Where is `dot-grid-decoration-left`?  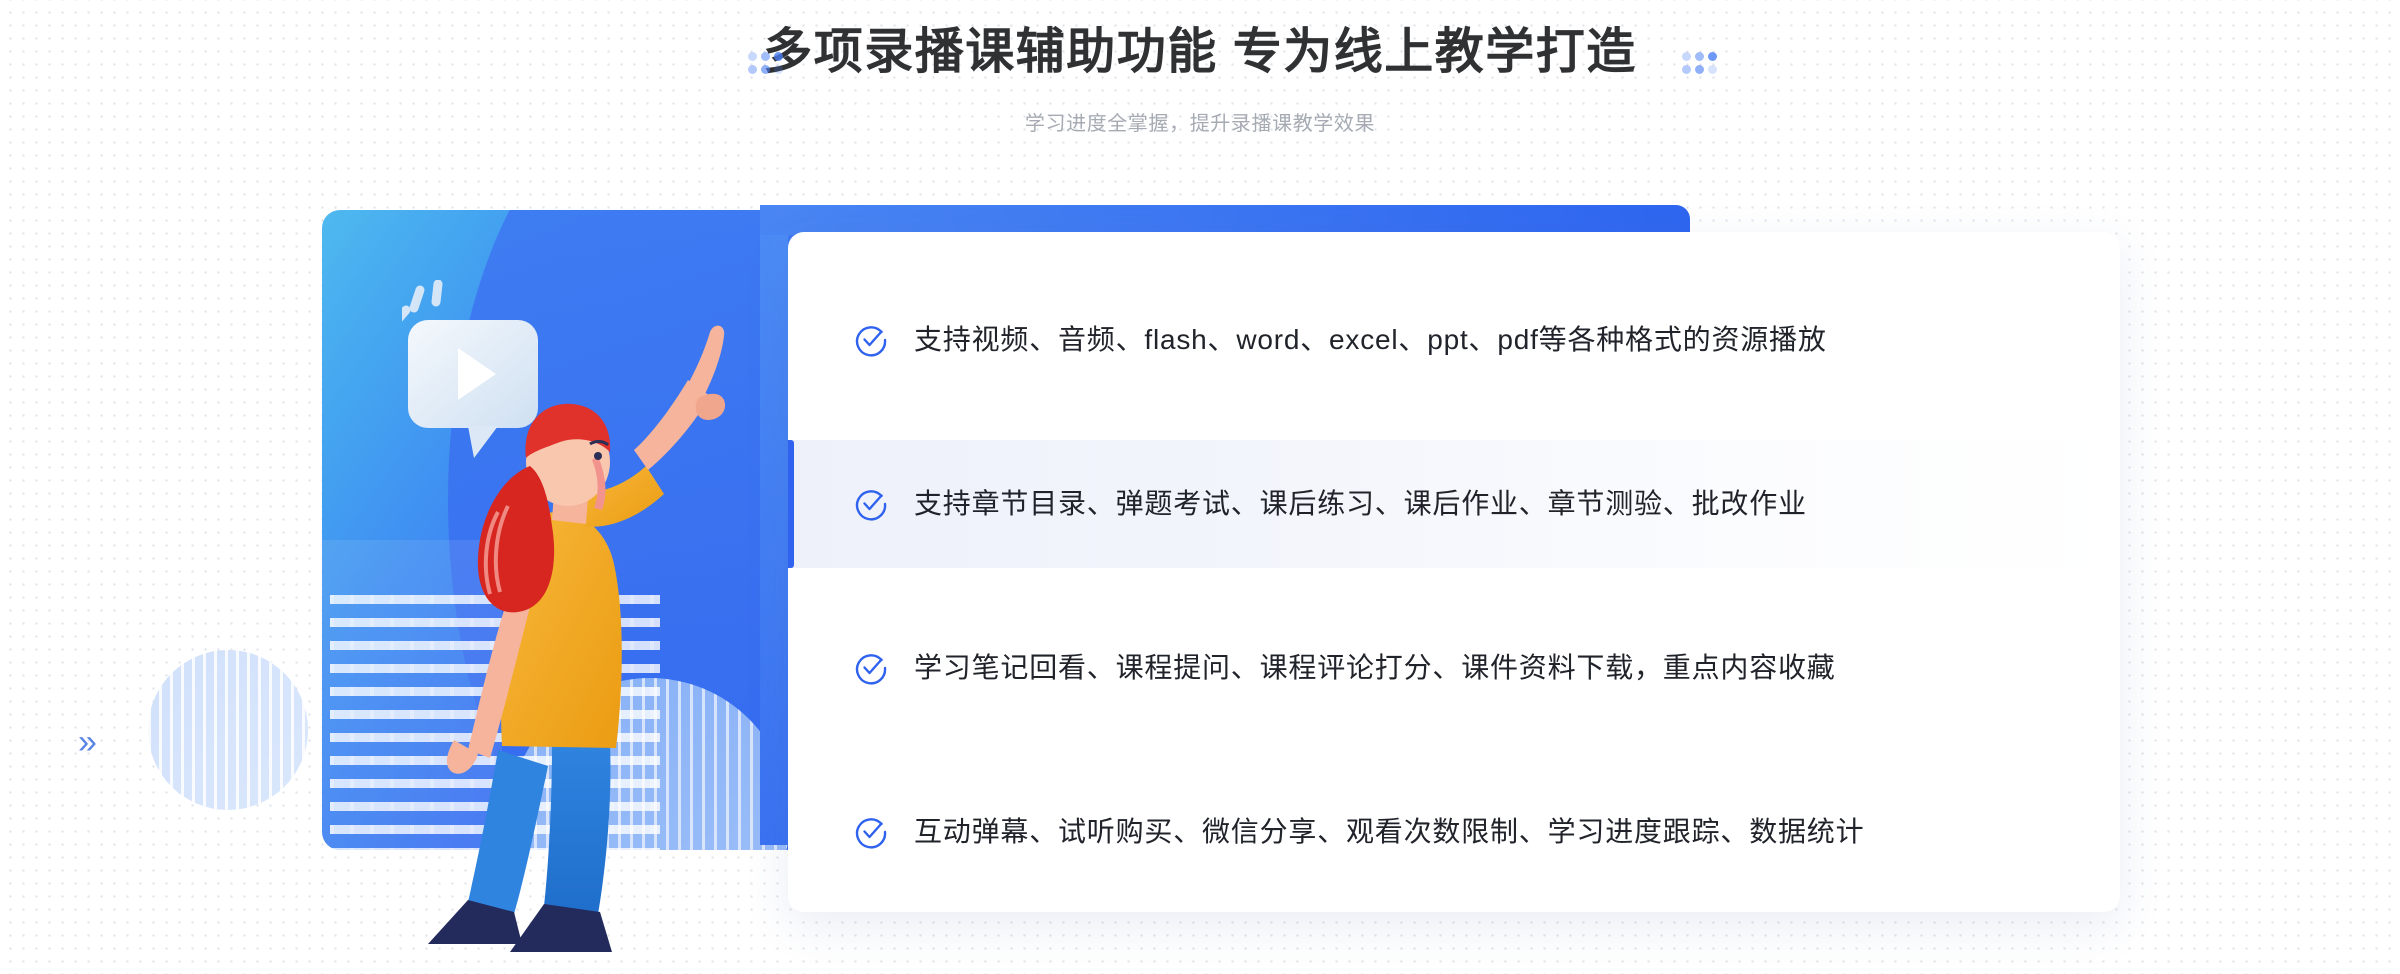
dot-grid-decoration-left is located at coordinates (767, 65).